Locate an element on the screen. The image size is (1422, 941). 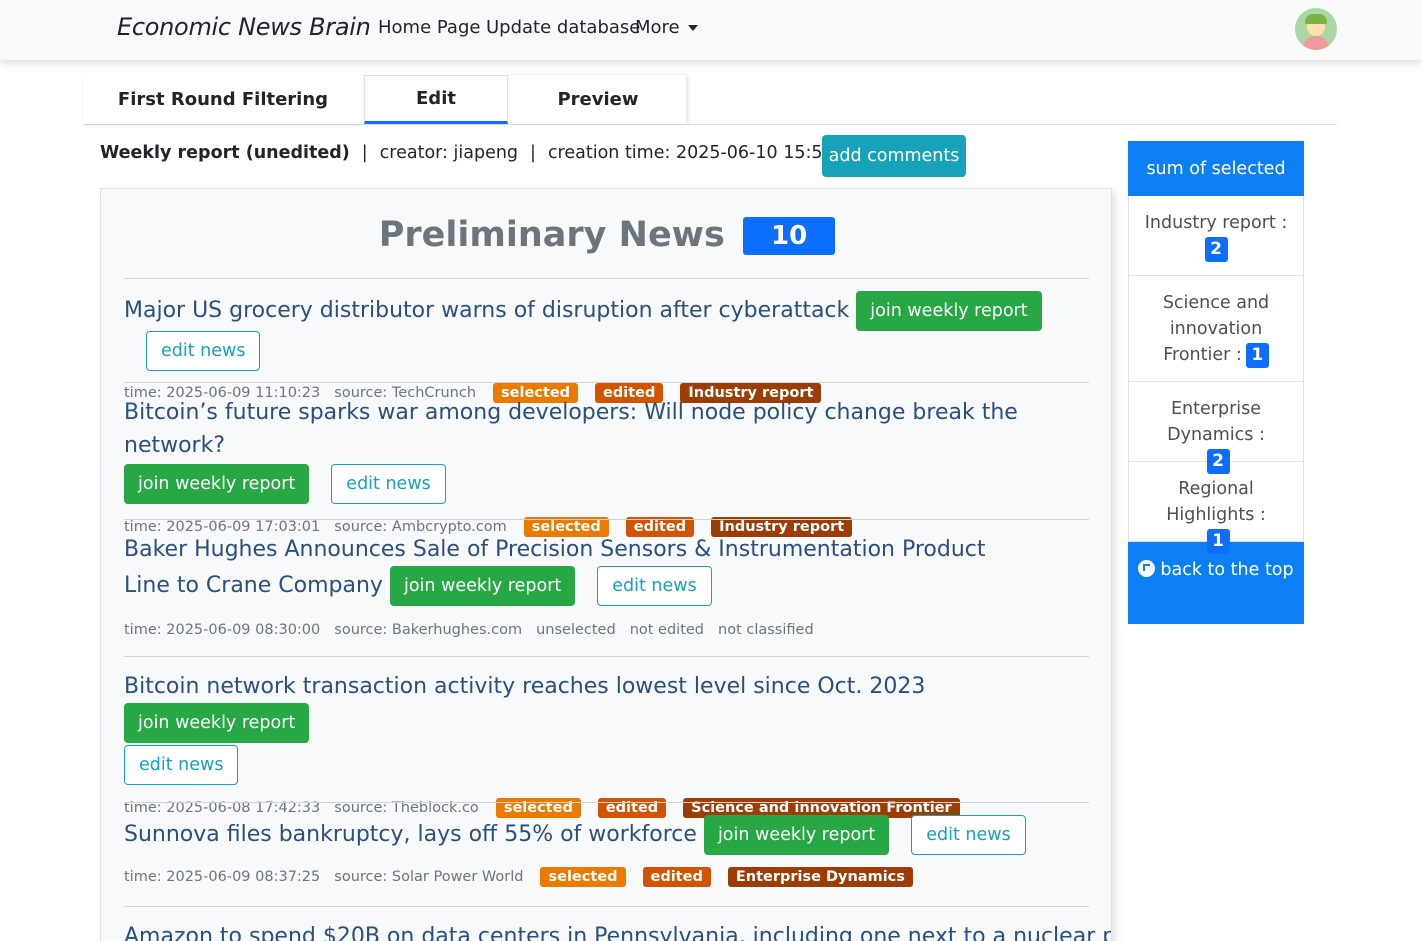
news-time: time: 2025-06-09 08:30:00 is located at coordinates (222, 630).